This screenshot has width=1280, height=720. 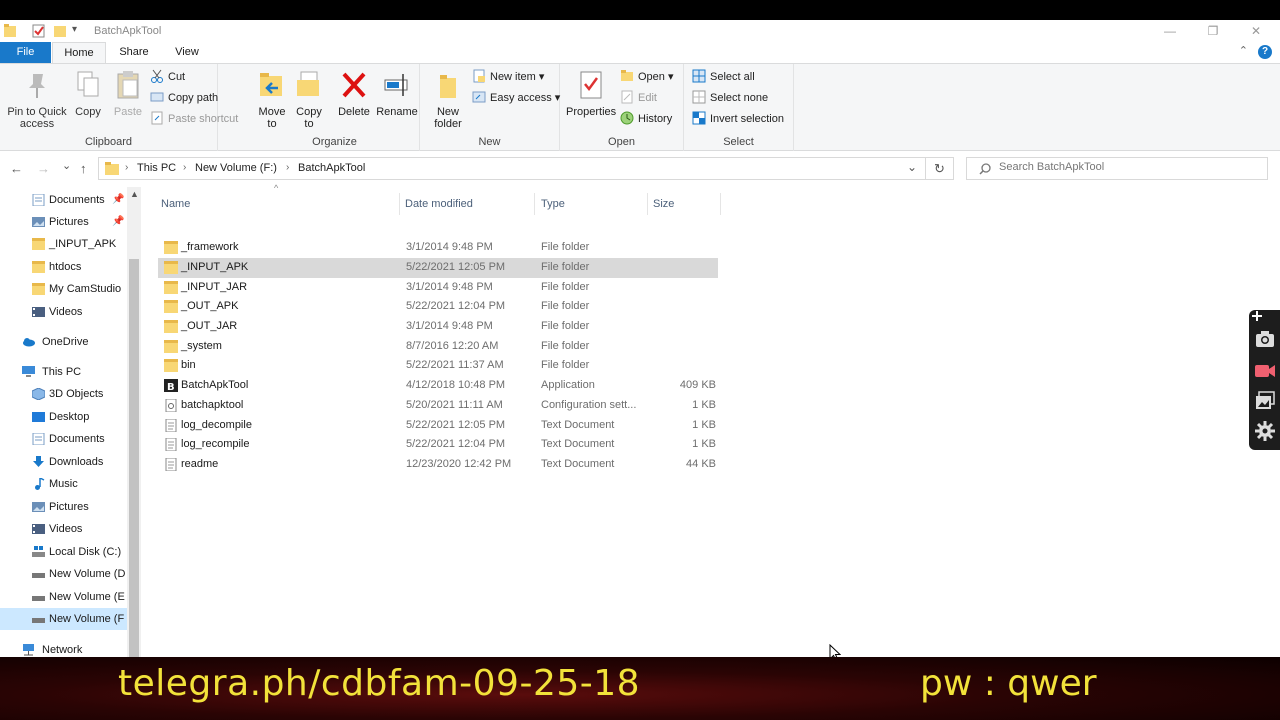 I want to click on nav-item-videos: Videos, so click(x=63, y=312).